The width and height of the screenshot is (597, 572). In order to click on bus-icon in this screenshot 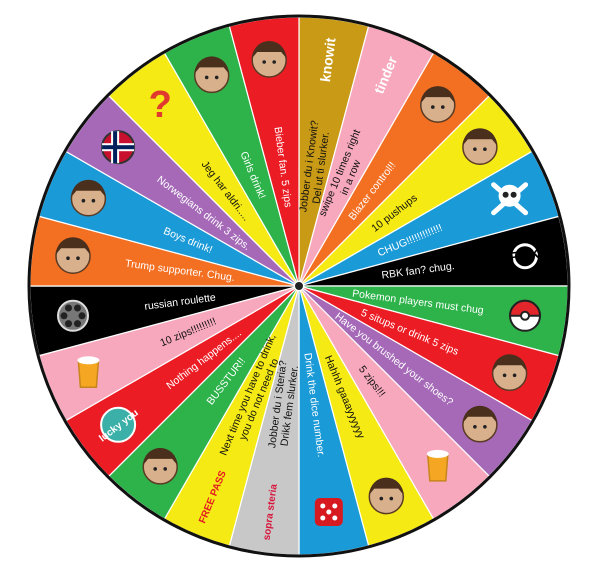, I will do `click(160, 466)`.